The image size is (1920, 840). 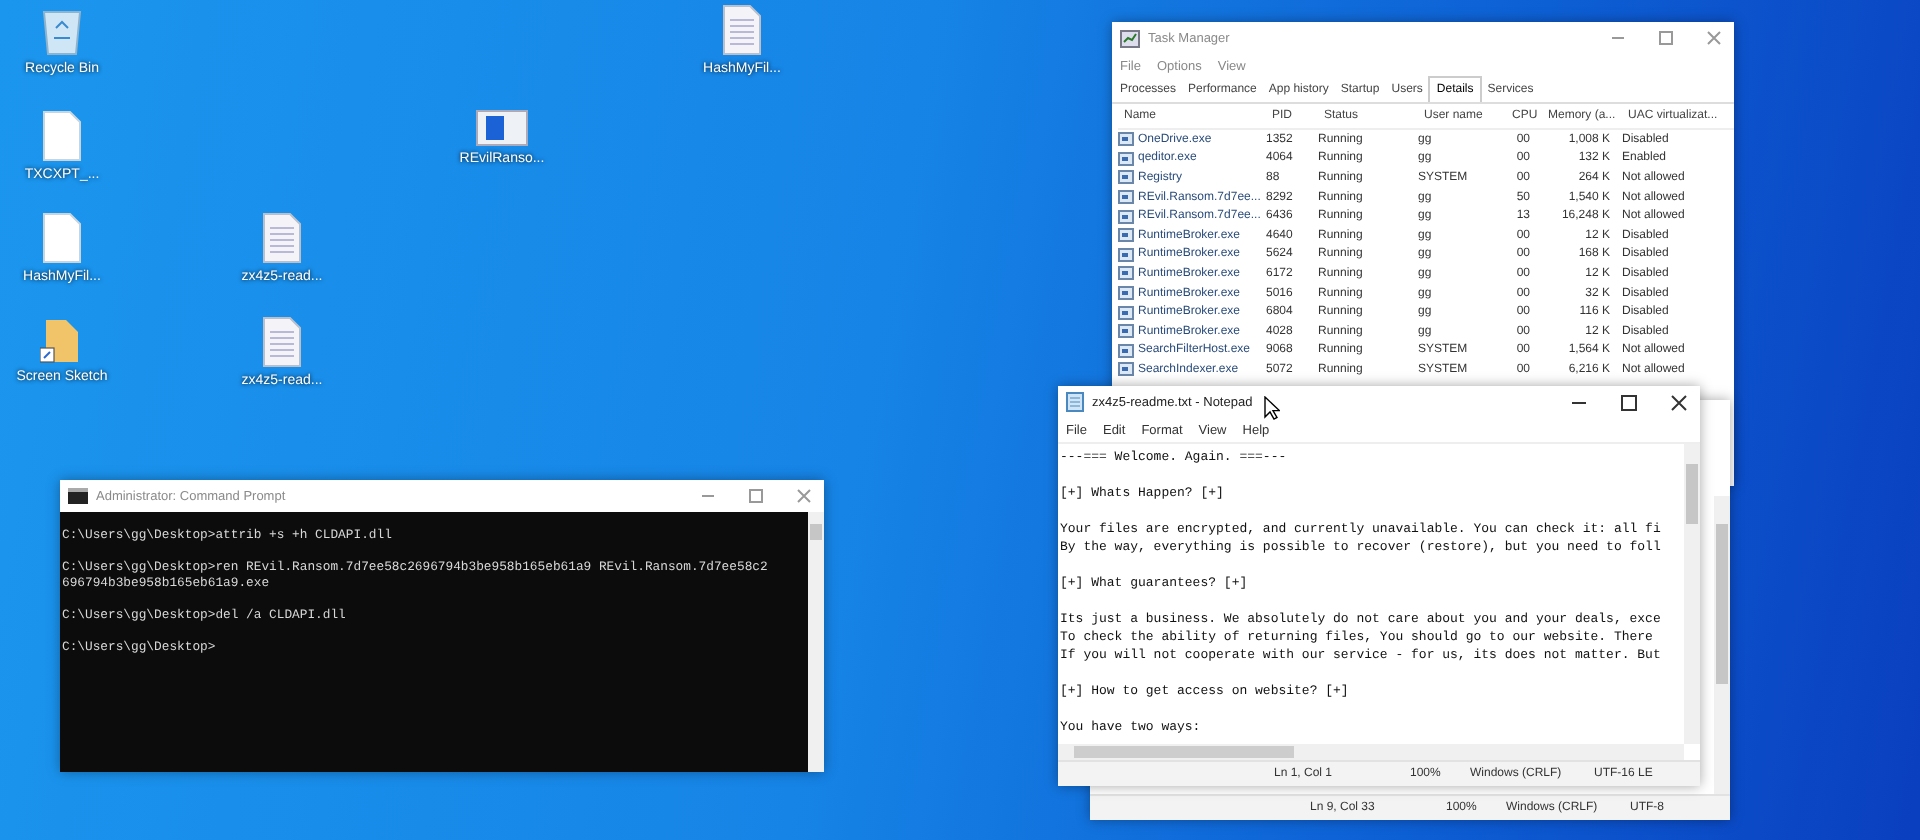 I want to click on folder-shortcut-icon, so click(x=62, y=340).